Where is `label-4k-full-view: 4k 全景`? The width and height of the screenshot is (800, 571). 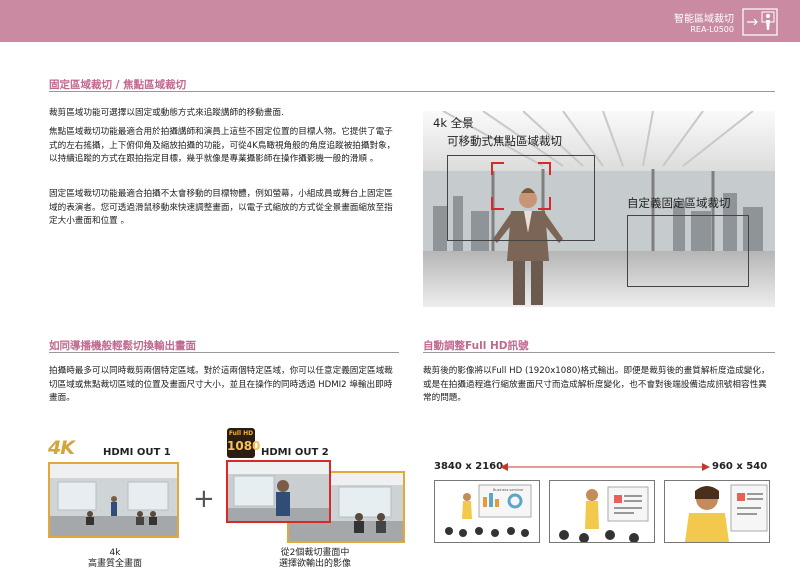 label-4k-full-view: 4k 全景 is located at coordinates (453, 123).